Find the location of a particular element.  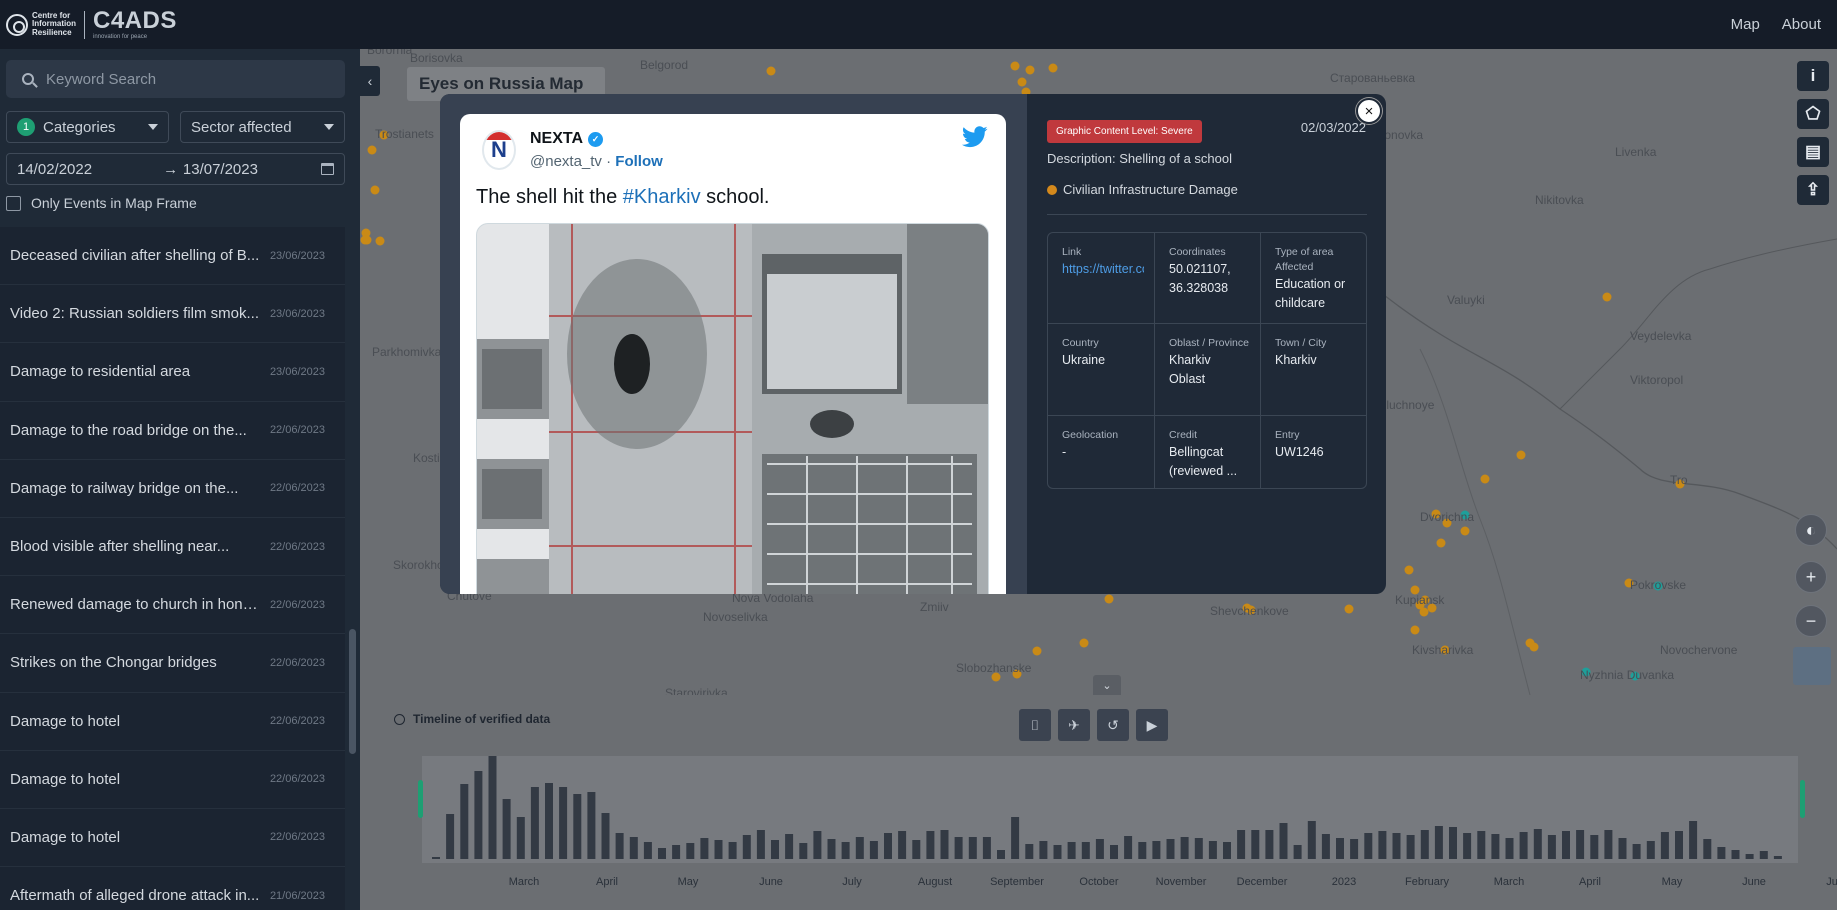

chevron-down-icon is located at coordinates (329, 127).